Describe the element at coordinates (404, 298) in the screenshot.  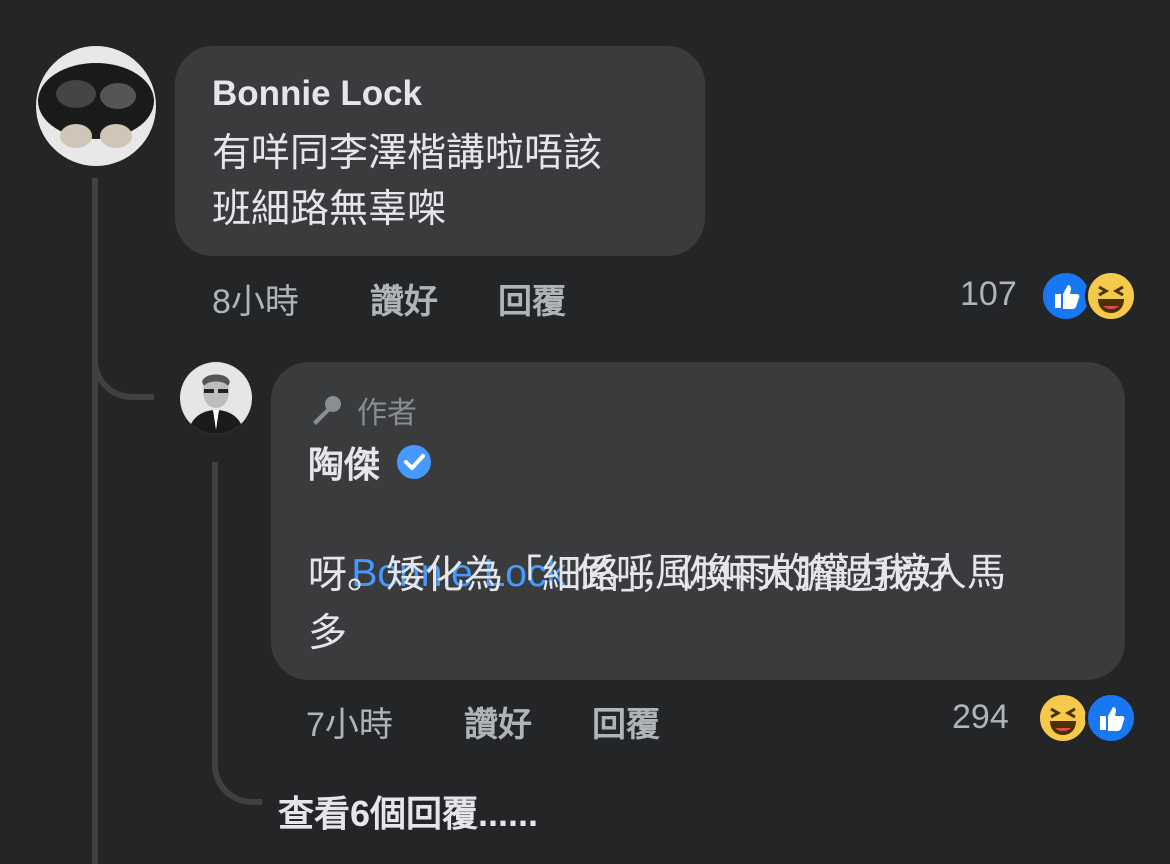
I see `comment-like-button: 讚好` at that location.